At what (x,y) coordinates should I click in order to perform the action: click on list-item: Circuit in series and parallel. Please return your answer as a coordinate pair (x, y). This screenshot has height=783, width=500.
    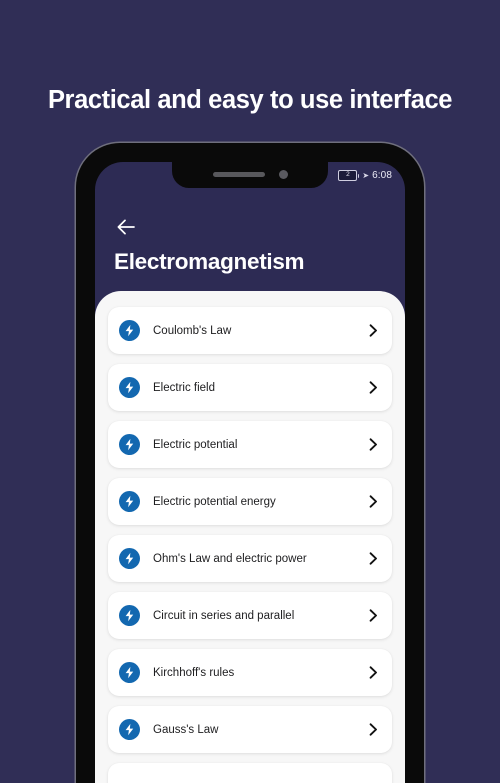
    Looking at the image, I should click on (250, 615).